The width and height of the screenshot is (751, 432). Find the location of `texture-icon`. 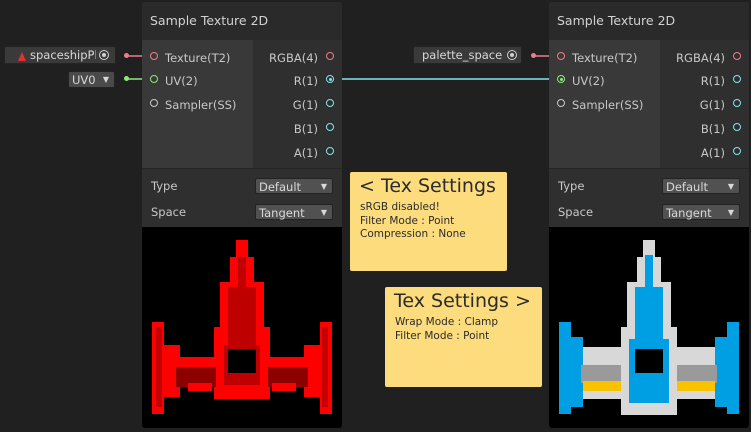

texture-icon is located at coordinates (22, 55).